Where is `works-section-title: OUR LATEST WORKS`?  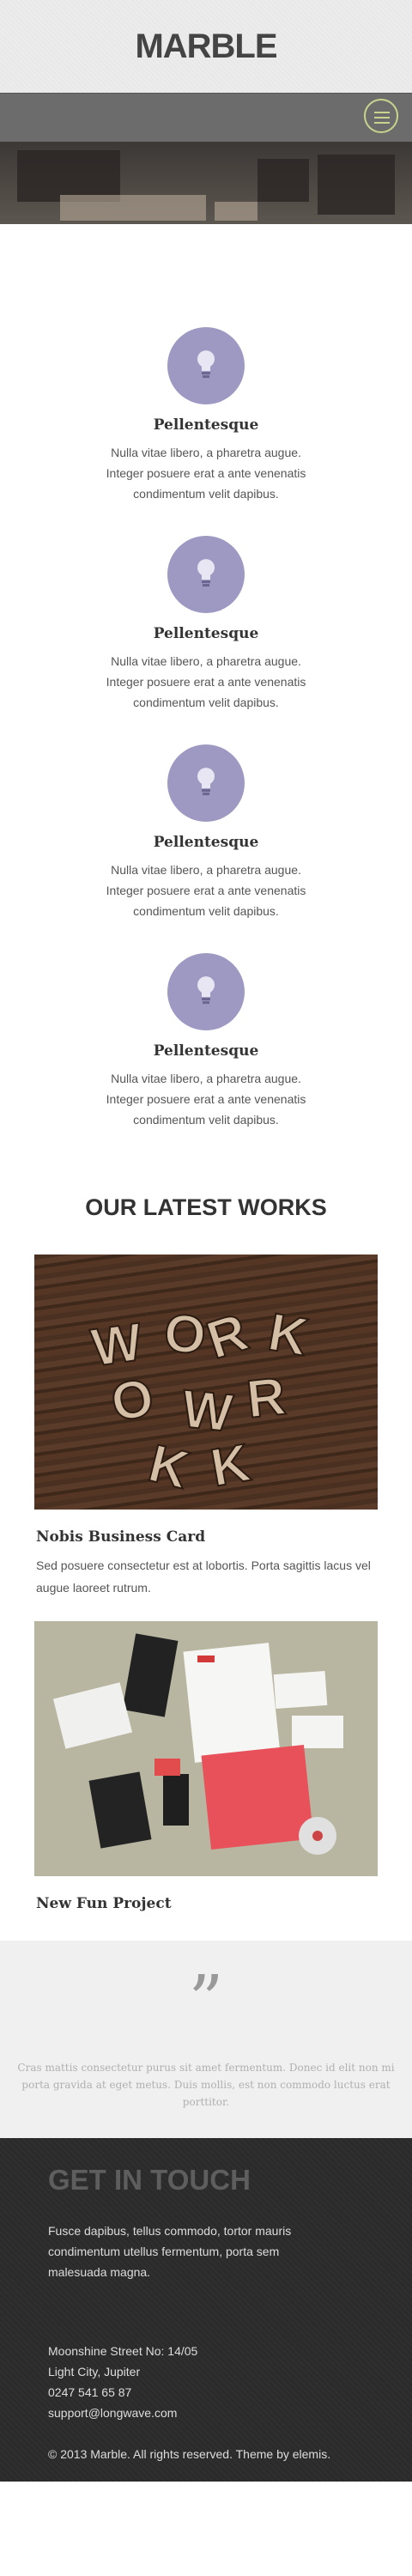 works-section-title: OUR LATEST WORKS is located at coordinates (206, 1207).